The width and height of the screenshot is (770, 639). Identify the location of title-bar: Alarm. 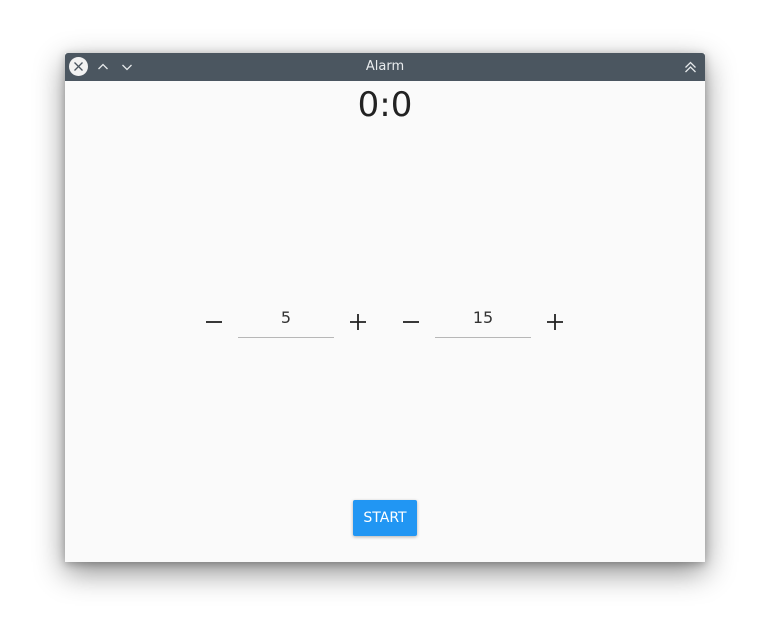
(385, 67).